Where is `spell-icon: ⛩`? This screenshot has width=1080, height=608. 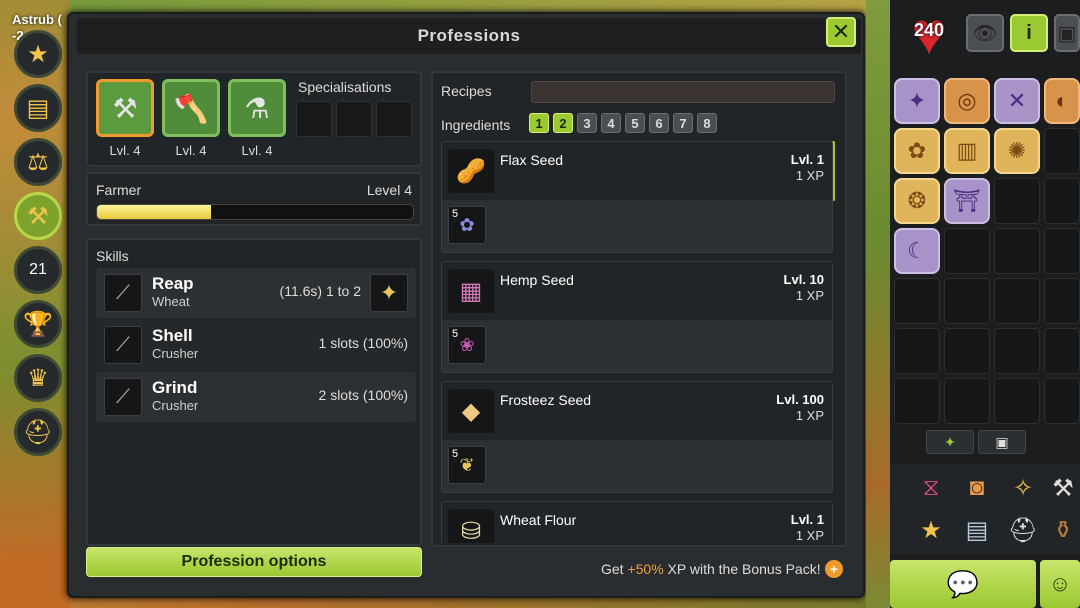 spell-icon: ⛩ is located at coordinates (967, 201).